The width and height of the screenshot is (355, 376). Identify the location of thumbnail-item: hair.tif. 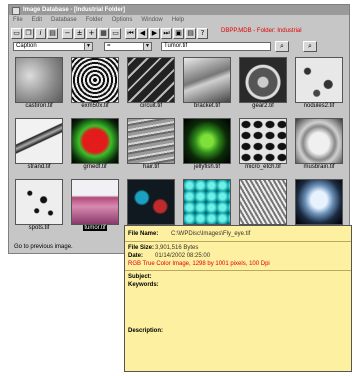
(151, 146).